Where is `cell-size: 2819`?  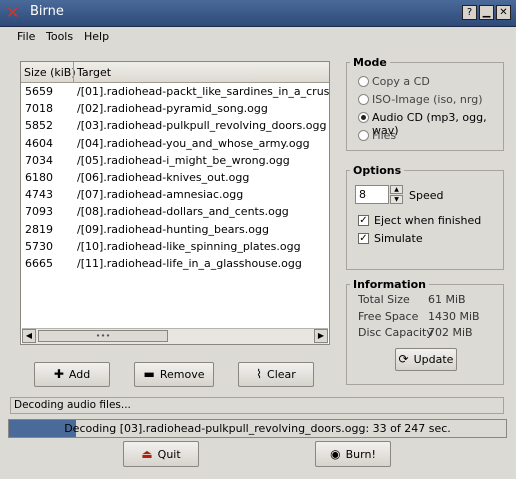
cell-size: 2819 is located at coordinates (39, 229).